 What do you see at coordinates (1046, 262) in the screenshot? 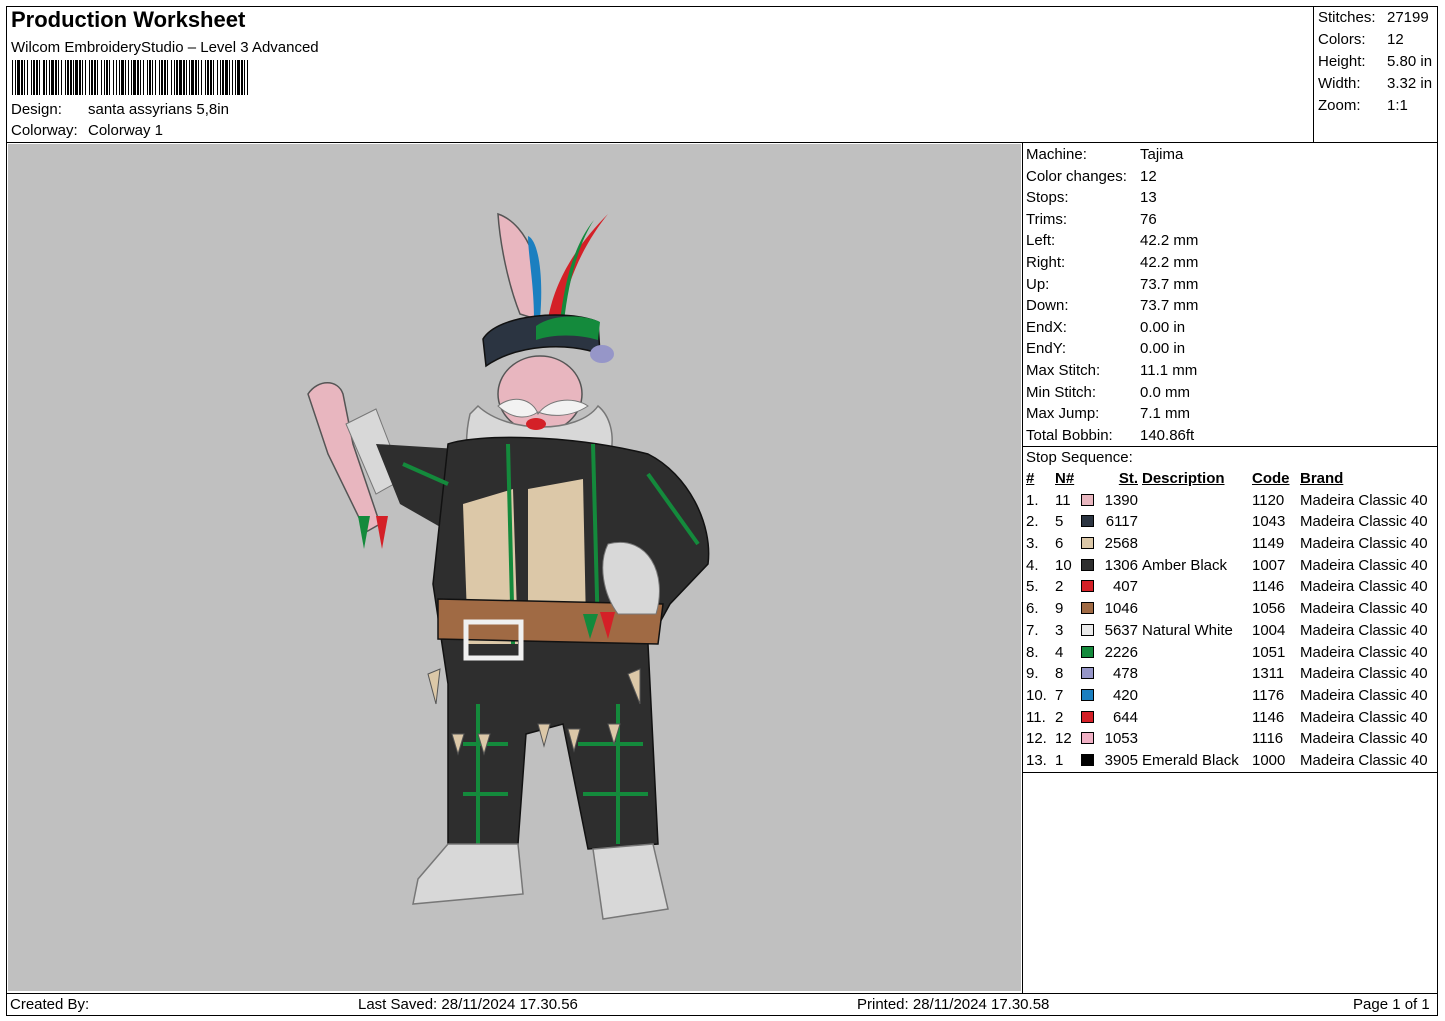
I see `machine-info-label: Right:` at bounding box center [1046, 262].